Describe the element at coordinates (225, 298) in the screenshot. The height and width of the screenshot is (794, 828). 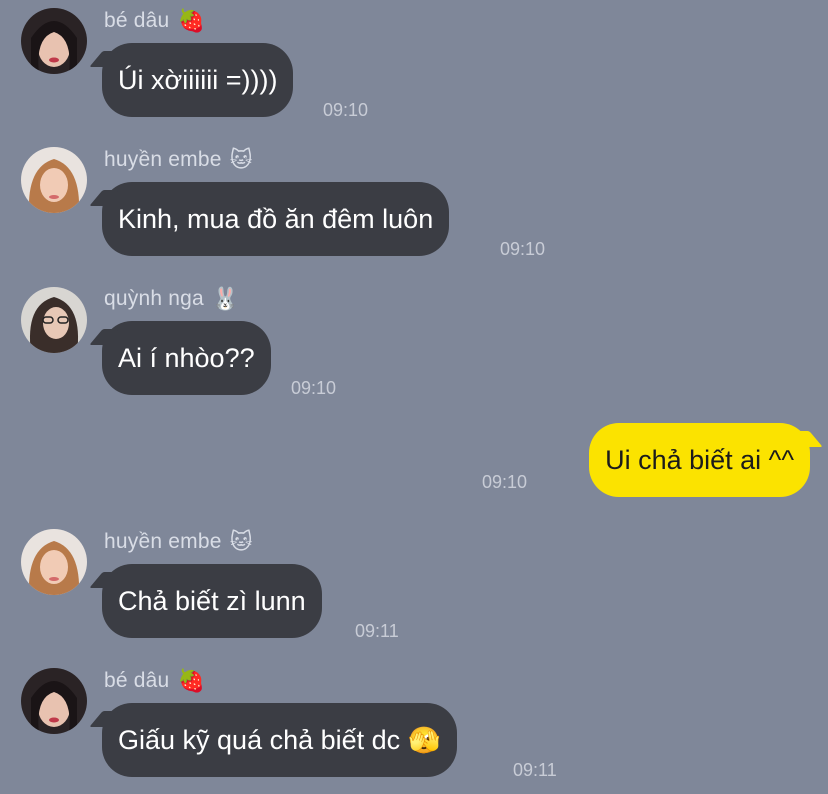
I see `rabbit-face-icon: 🐰` at that location.